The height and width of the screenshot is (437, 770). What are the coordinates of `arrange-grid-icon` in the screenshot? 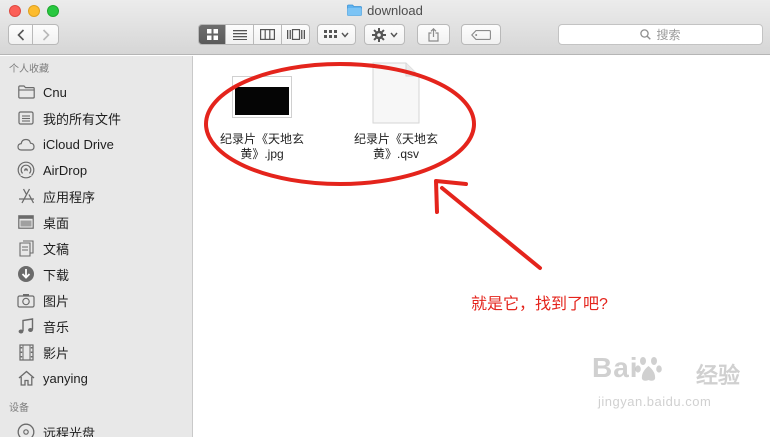 It's located at (330, 33).